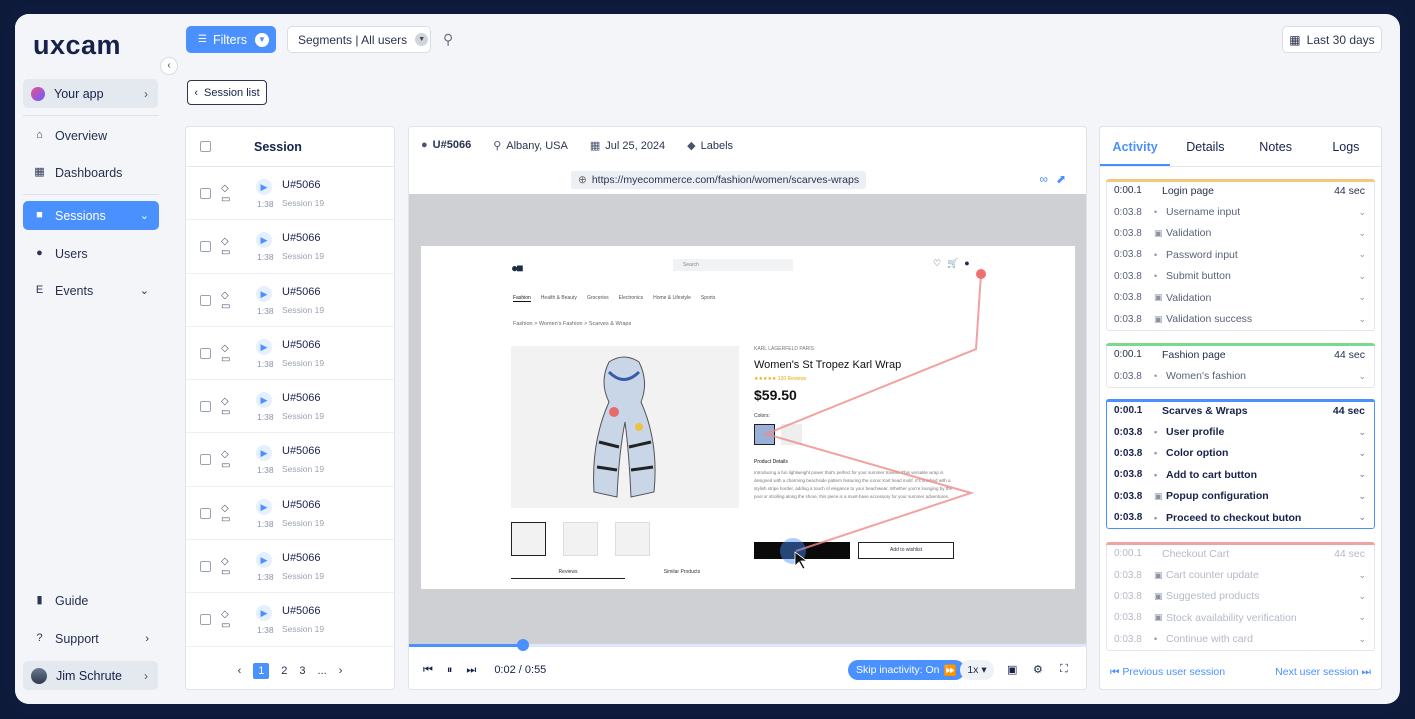 This screenshot has height=719, width=1415. Describe the element at coordinates (1240, 211) in the screenshot. I see `activity-event: 0:03.8 • Username input ⌄` at that location.